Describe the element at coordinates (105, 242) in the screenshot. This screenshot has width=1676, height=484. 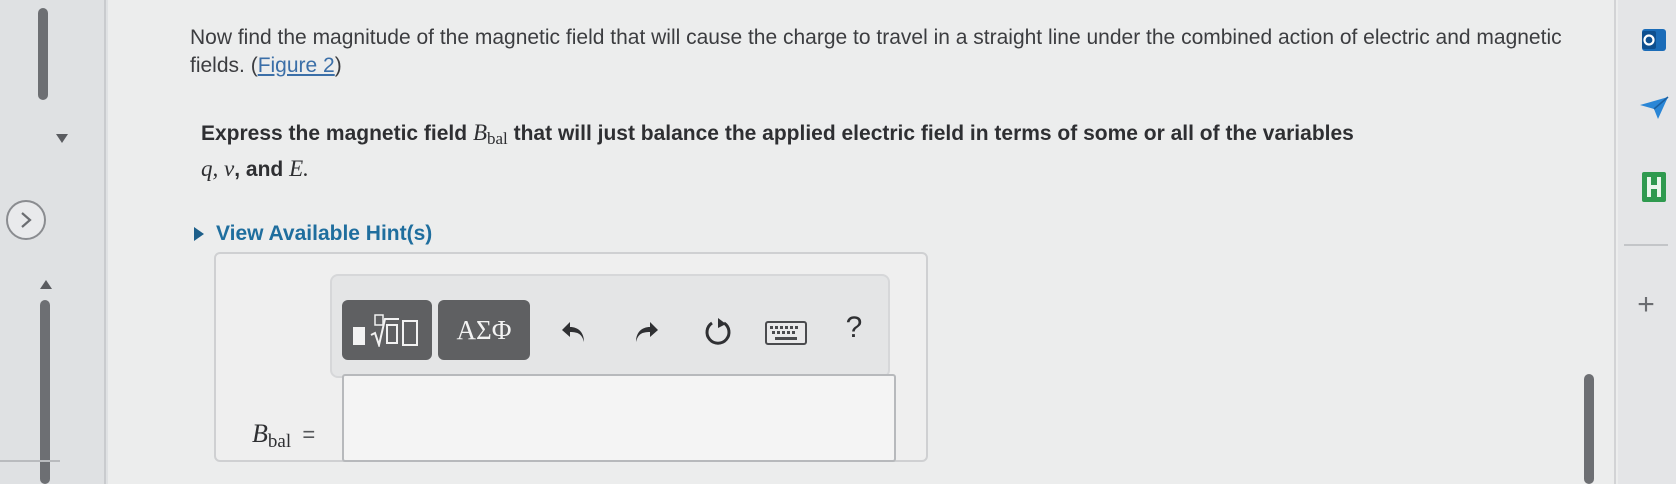
I see `left-divider` at that location.